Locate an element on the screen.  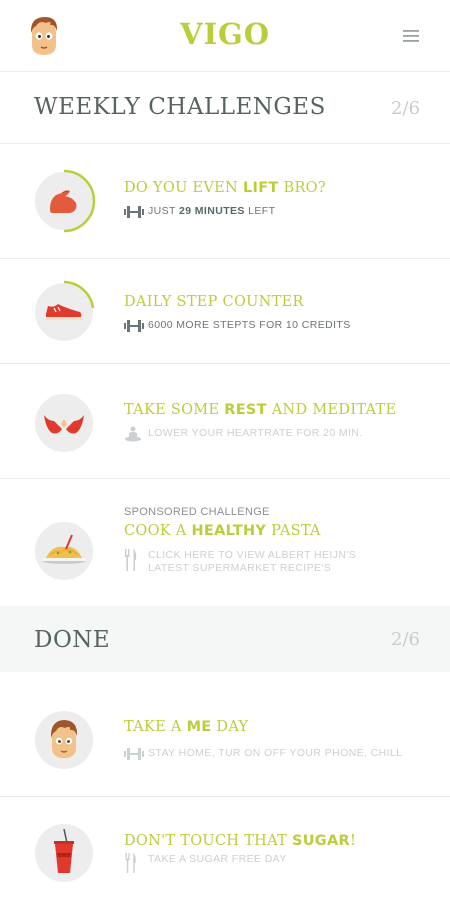
top-bar: VIGO is located at coordinates (225, 36).